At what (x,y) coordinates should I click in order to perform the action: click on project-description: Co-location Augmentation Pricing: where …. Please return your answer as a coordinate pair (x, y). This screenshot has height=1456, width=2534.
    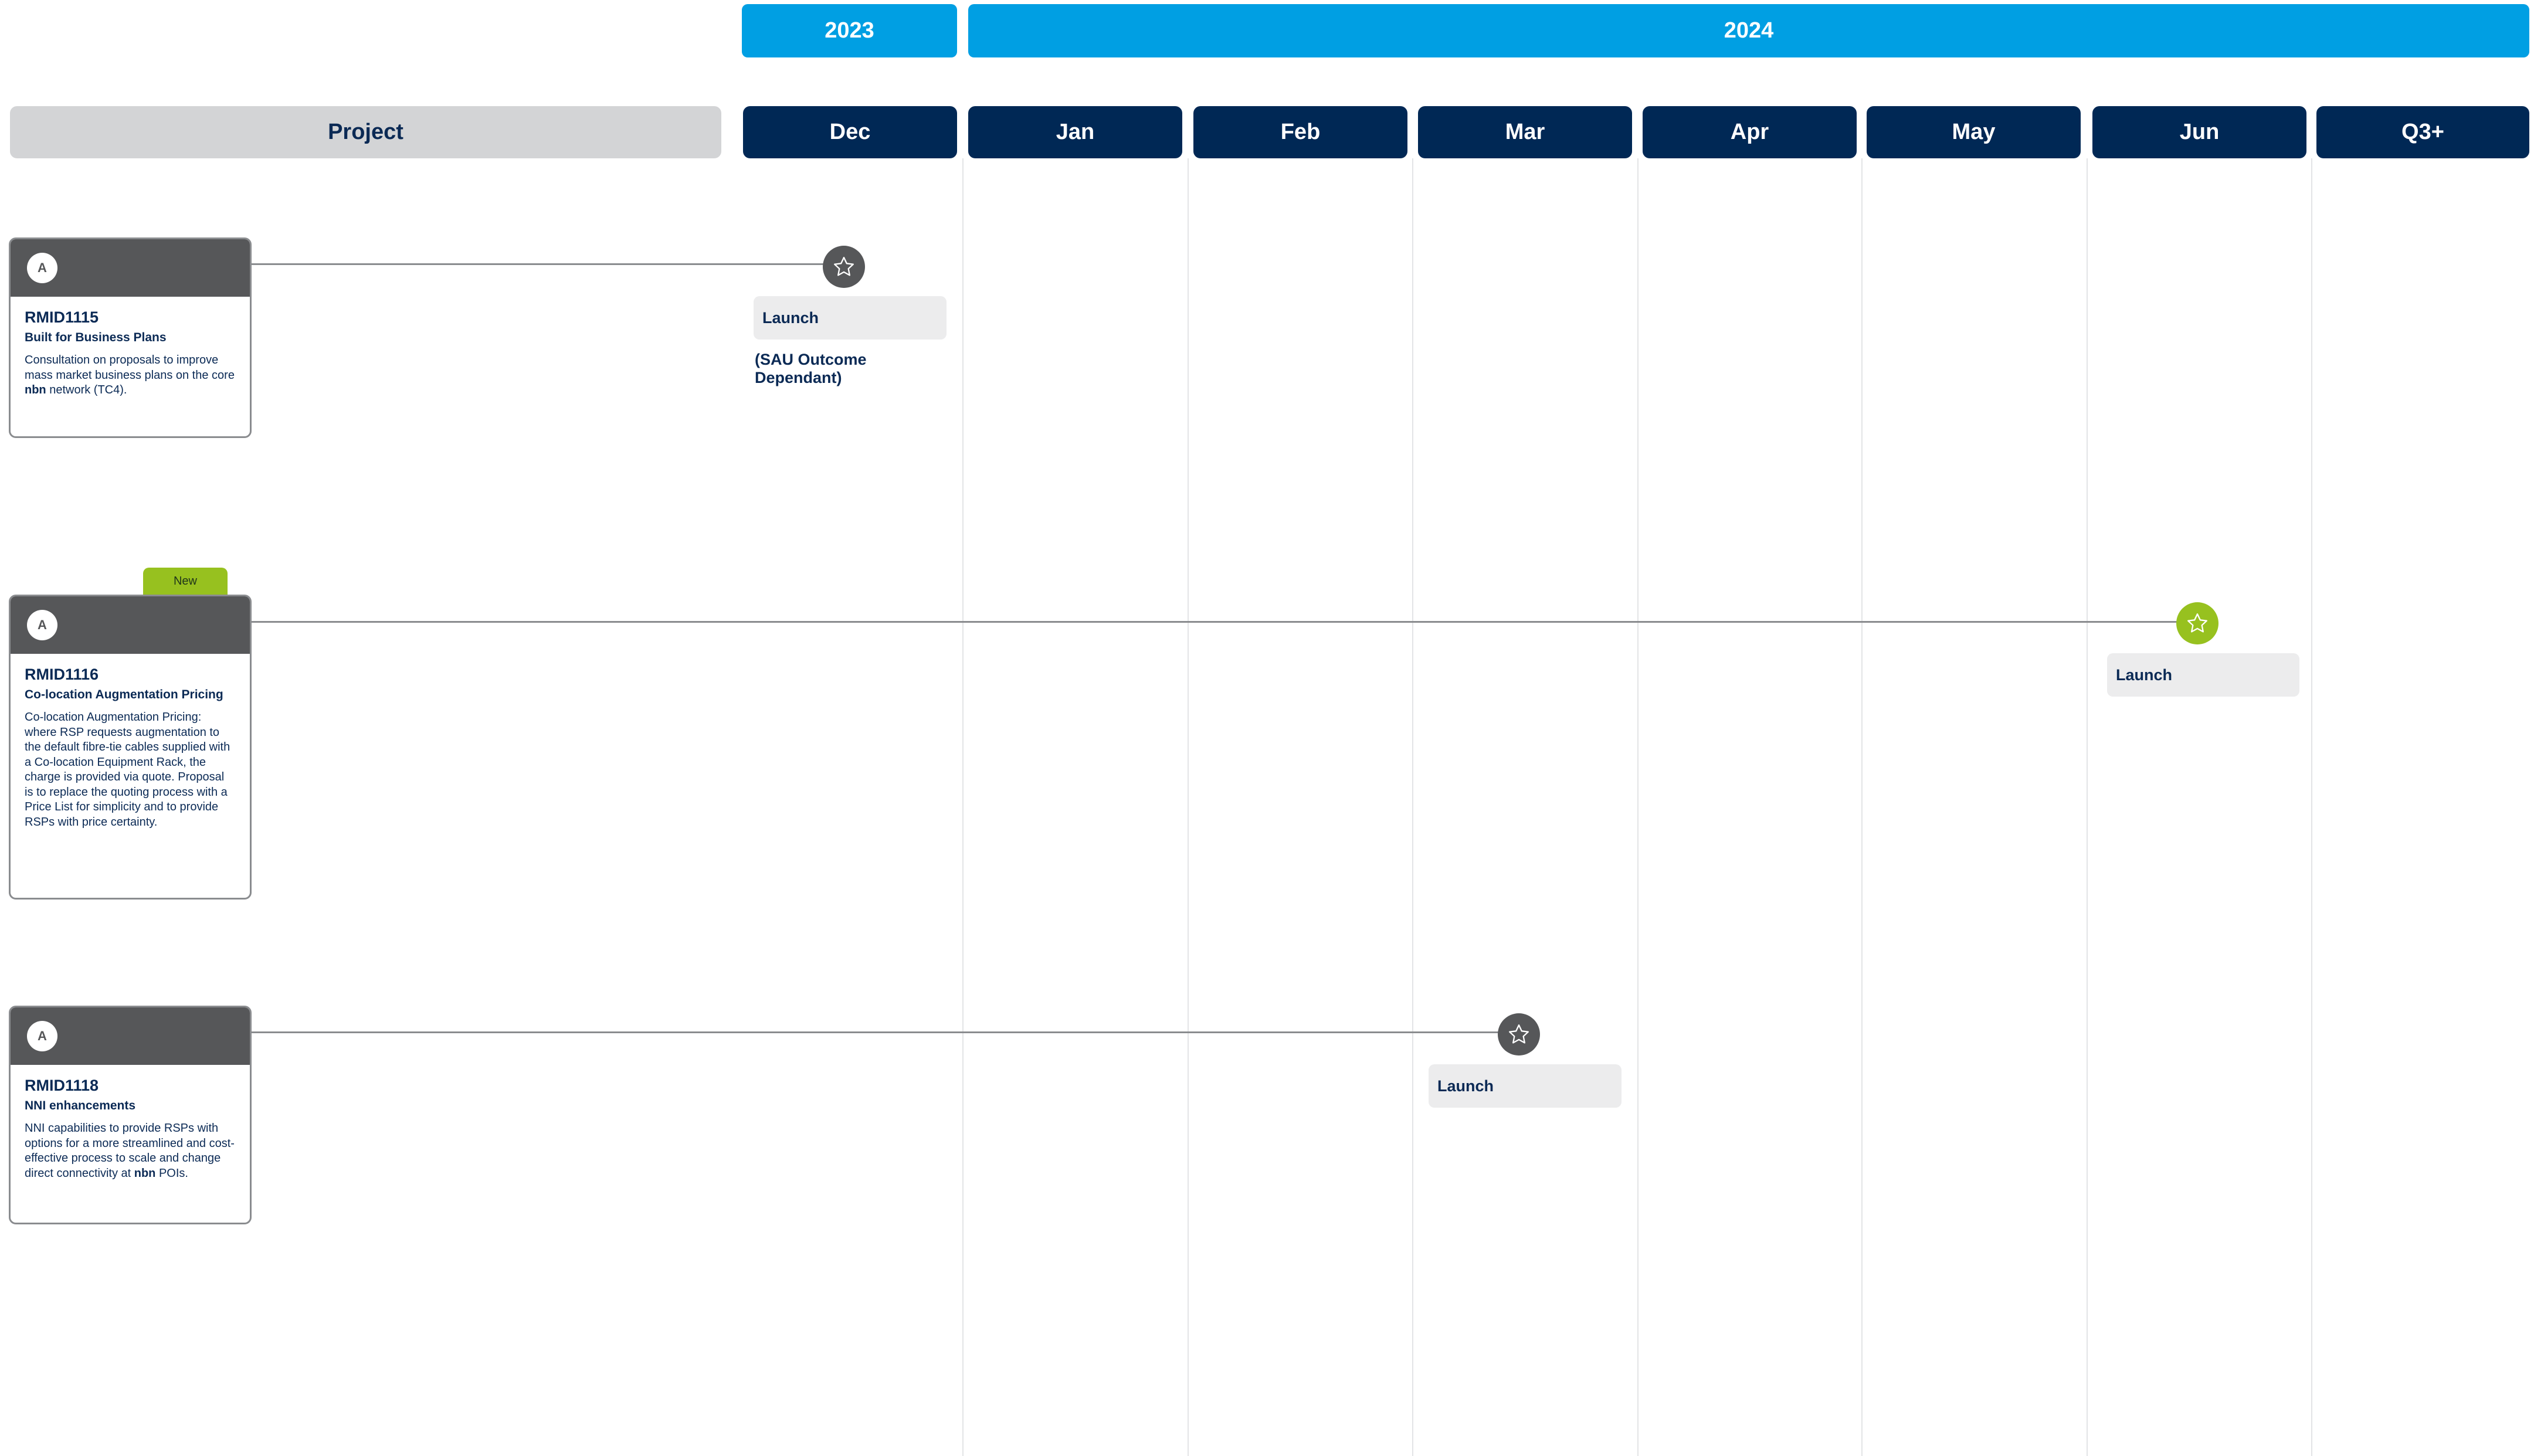
    Looking at the image, I should click on (127, 770).